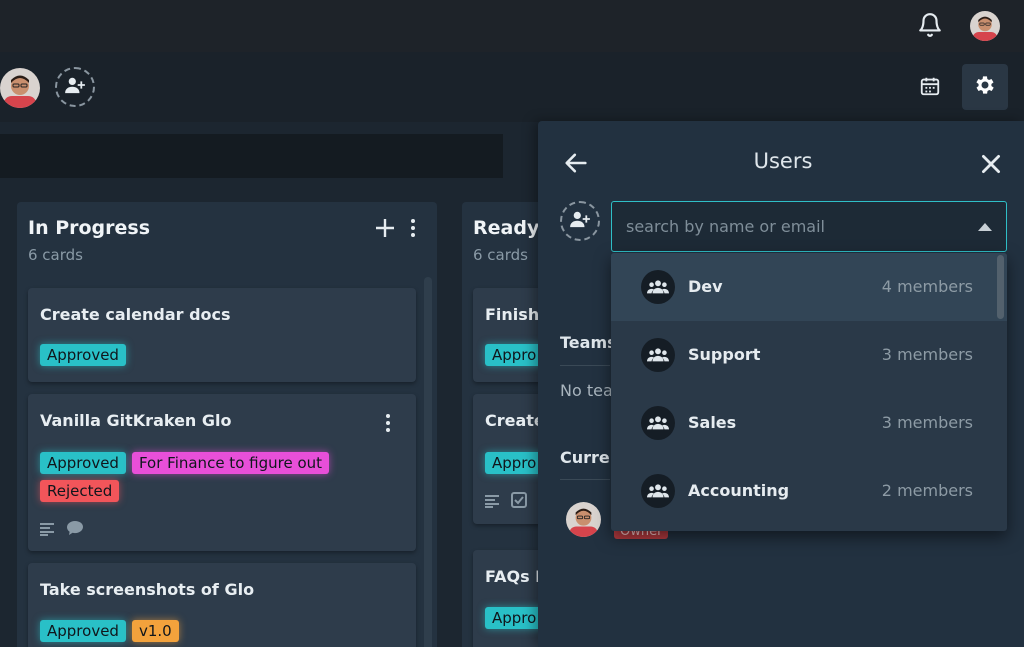 Image resolution: width=1024 pixels, height=647 pixels. I want to click on team-name: Support, so click(724, 354).